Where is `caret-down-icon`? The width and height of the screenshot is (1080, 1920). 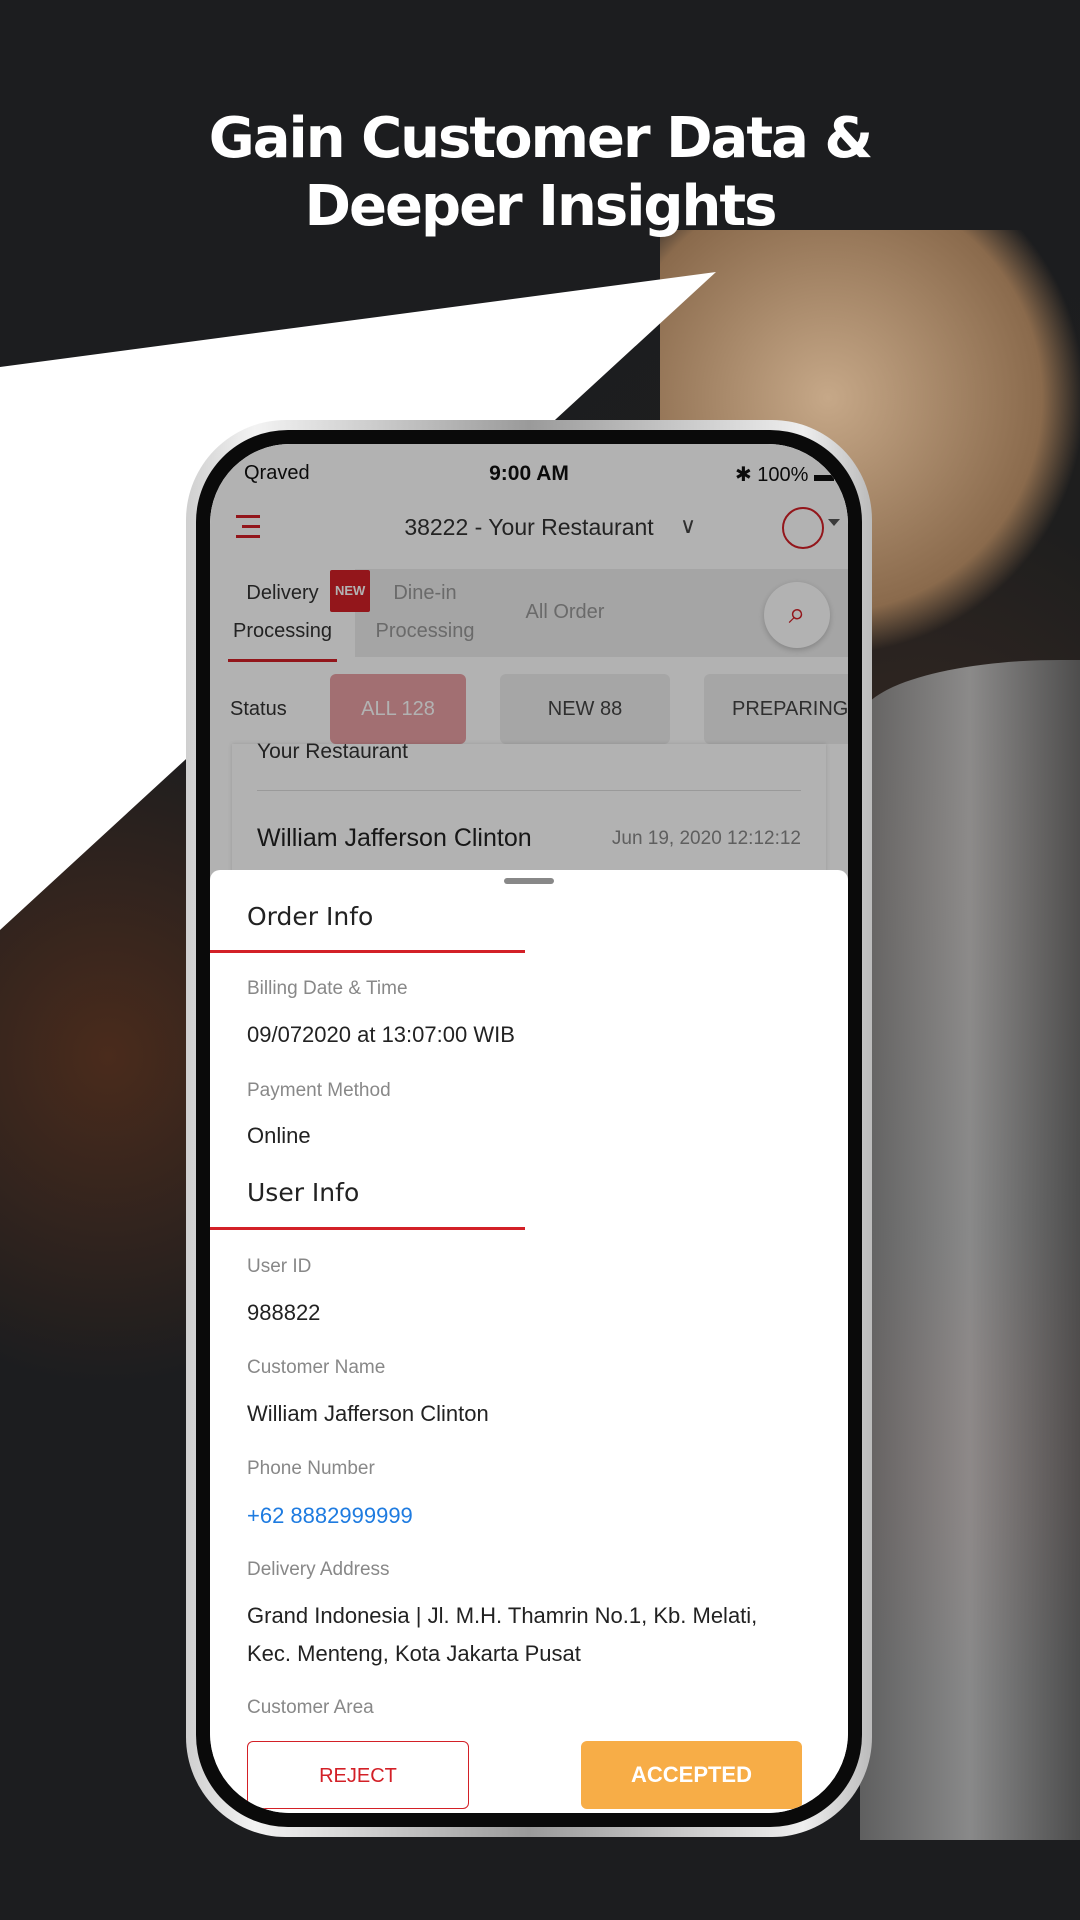
caret-down-icon is located at coordinates (834, 525).